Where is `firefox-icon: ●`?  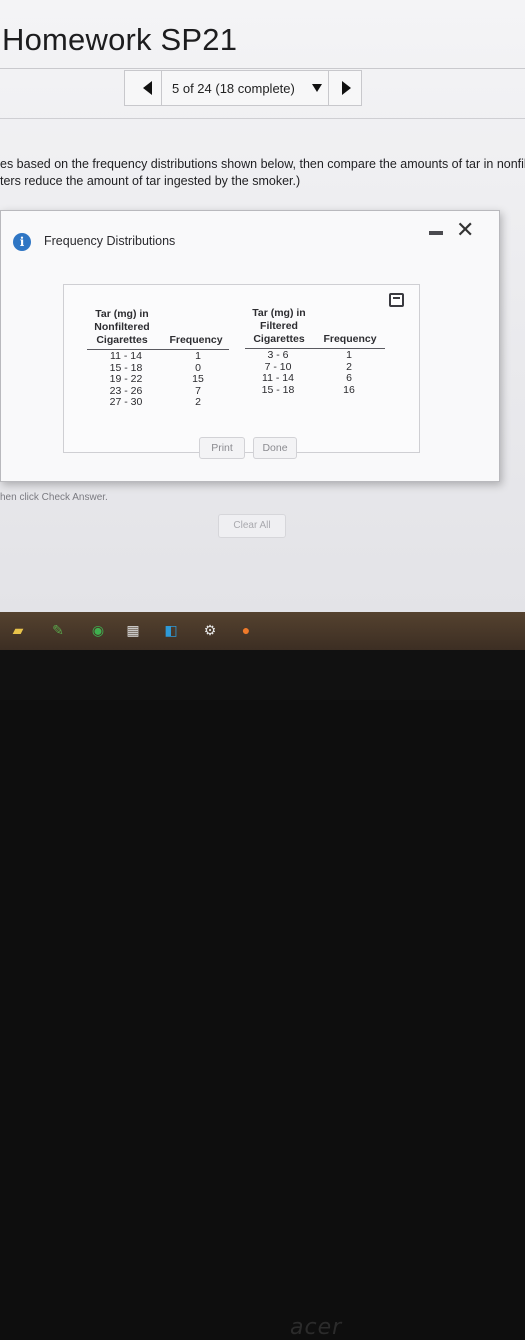 firefox-icon: ● is located at coordinates (246, 630).